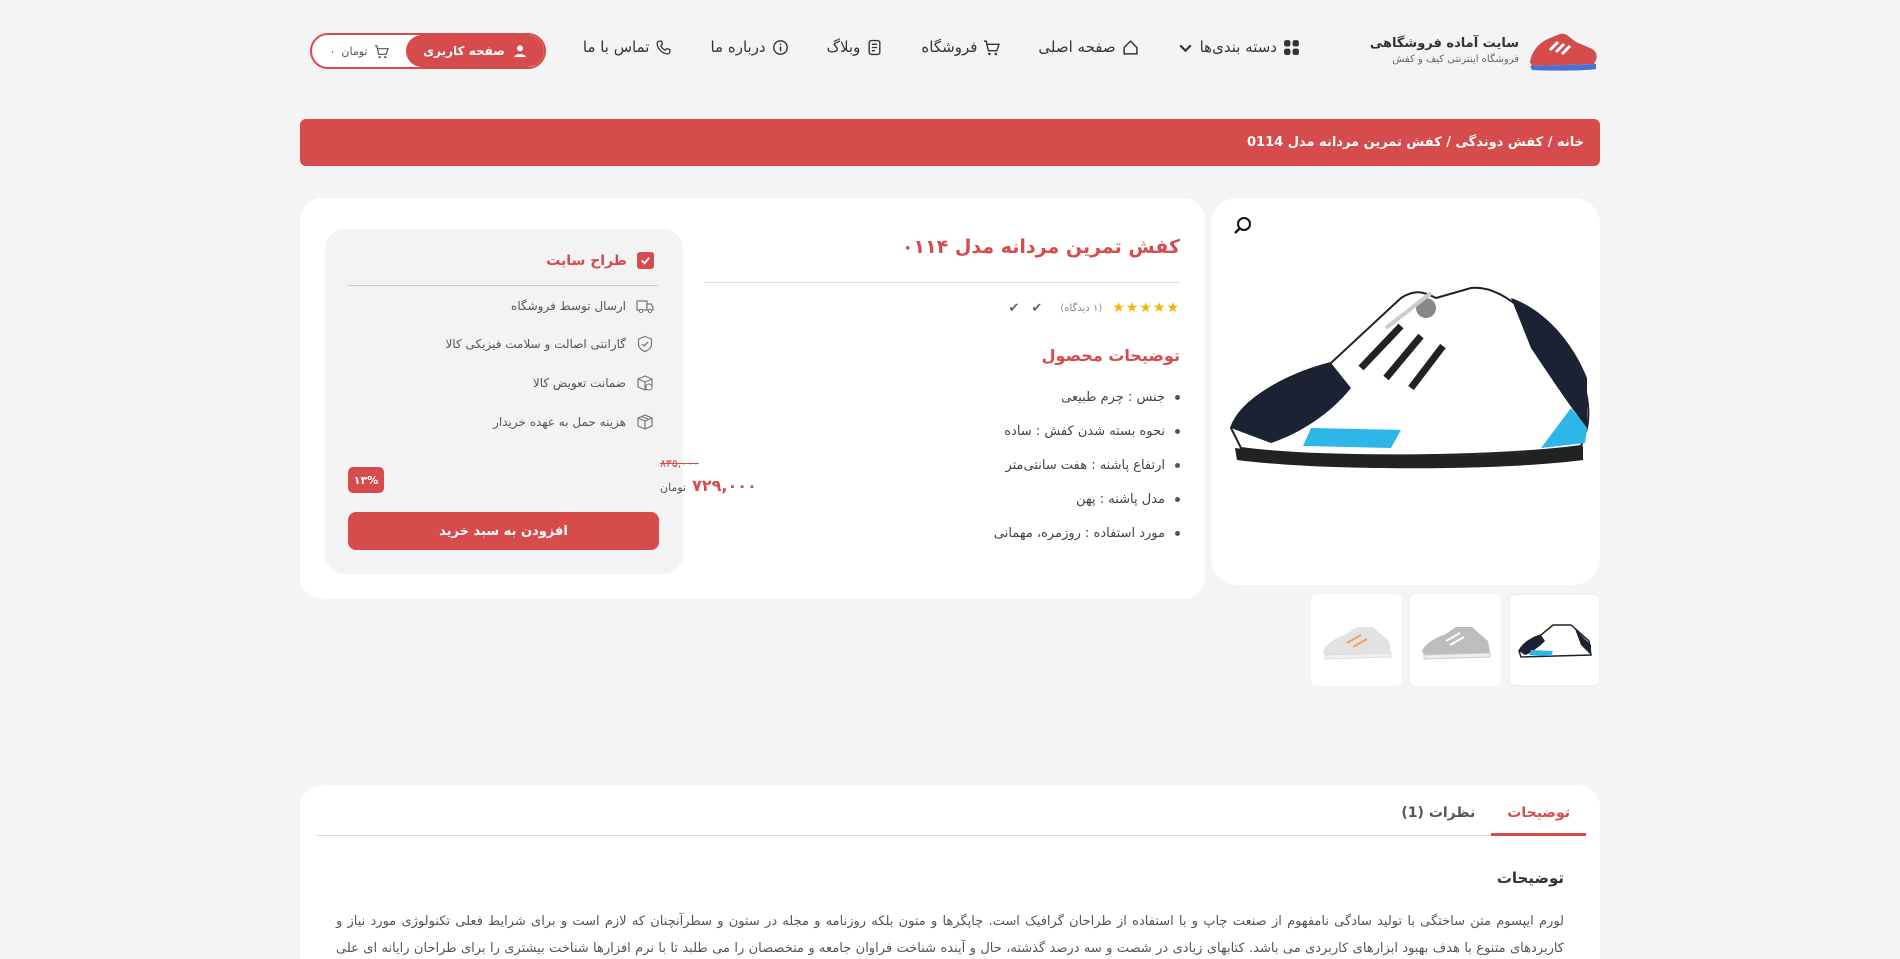  I want to click on product-tabs: توضیحات نظرات (1), so click(951, 820).